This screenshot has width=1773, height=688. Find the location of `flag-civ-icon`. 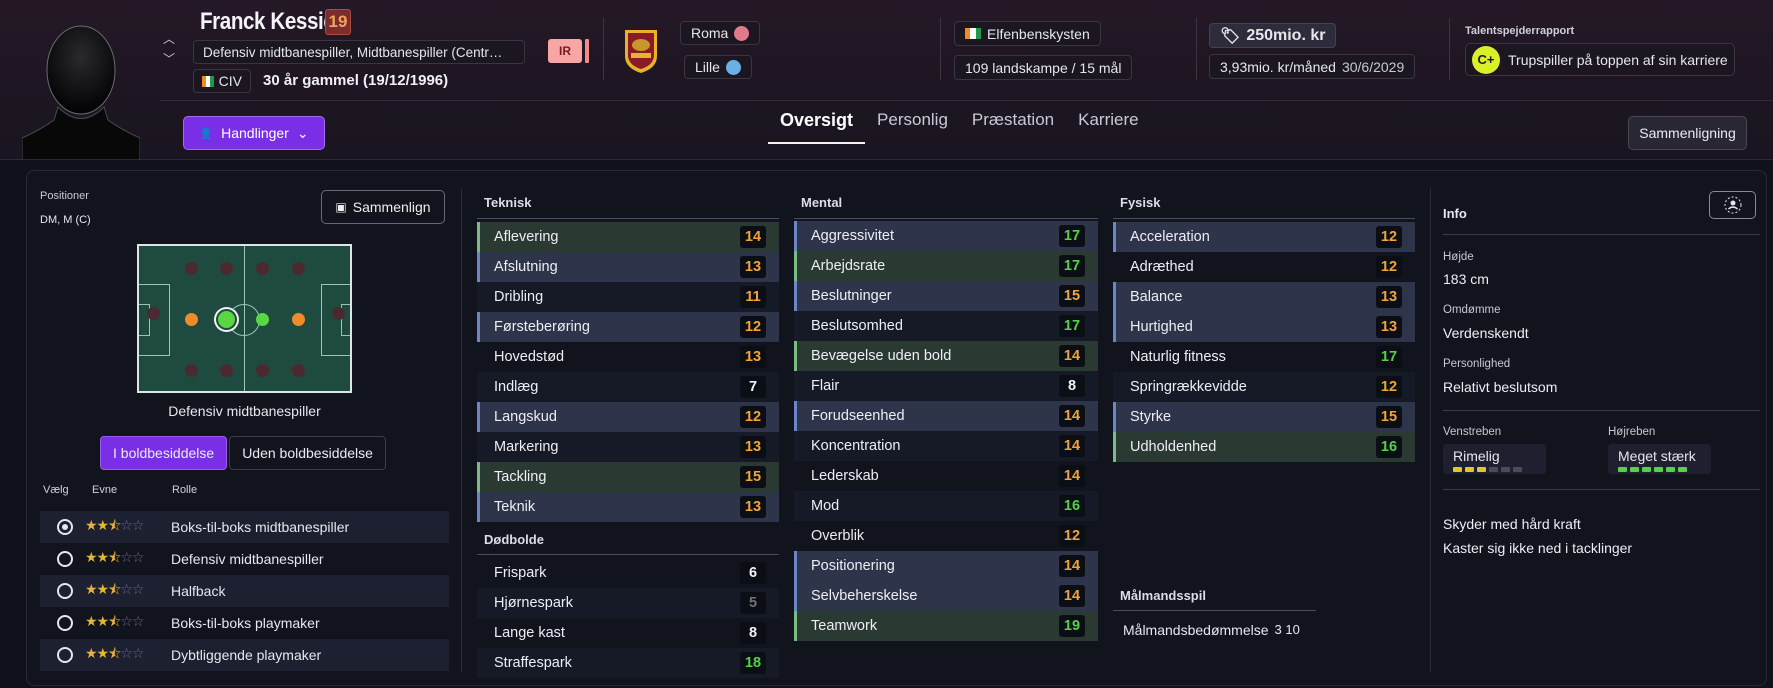

flag-civ-icon is located at coordinates (973, 33).